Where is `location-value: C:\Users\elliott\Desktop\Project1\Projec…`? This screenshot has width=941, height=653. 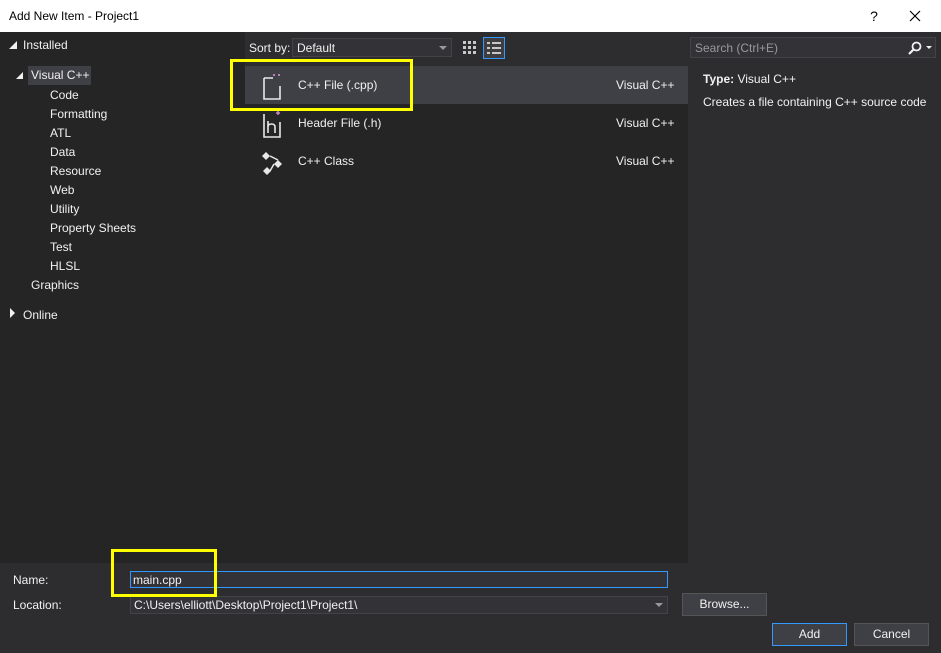
location-value: C:\Users\elliott\Desktop\Project1\Projec… is located at coordinates (246, 605).